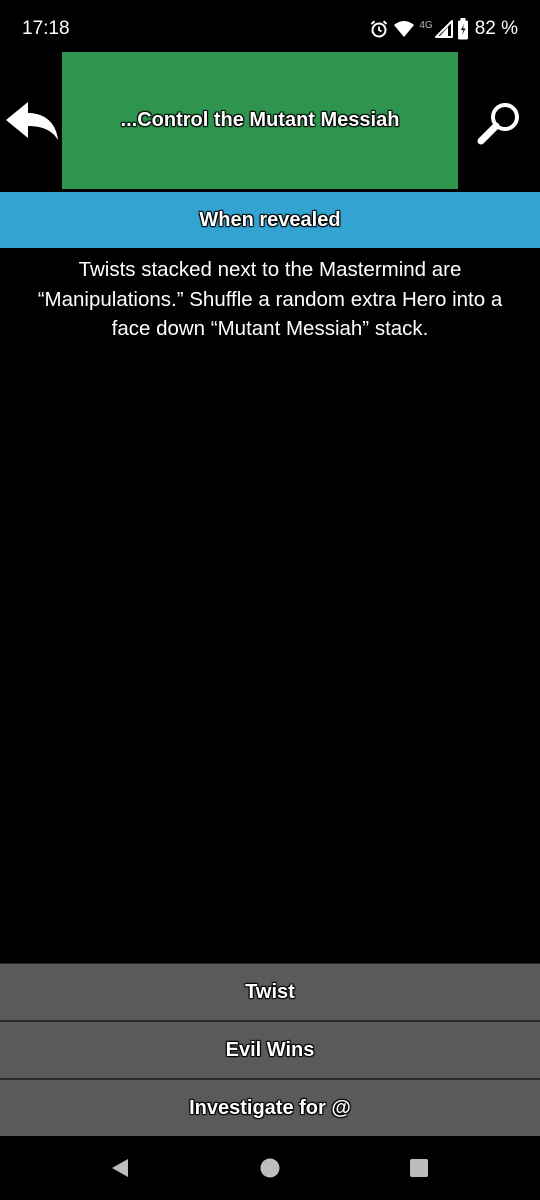 The image size is (540, 1200). Describe the element at coordinates (496, 28) in the screenshot. I see `battery-level: 82 %` at that location.